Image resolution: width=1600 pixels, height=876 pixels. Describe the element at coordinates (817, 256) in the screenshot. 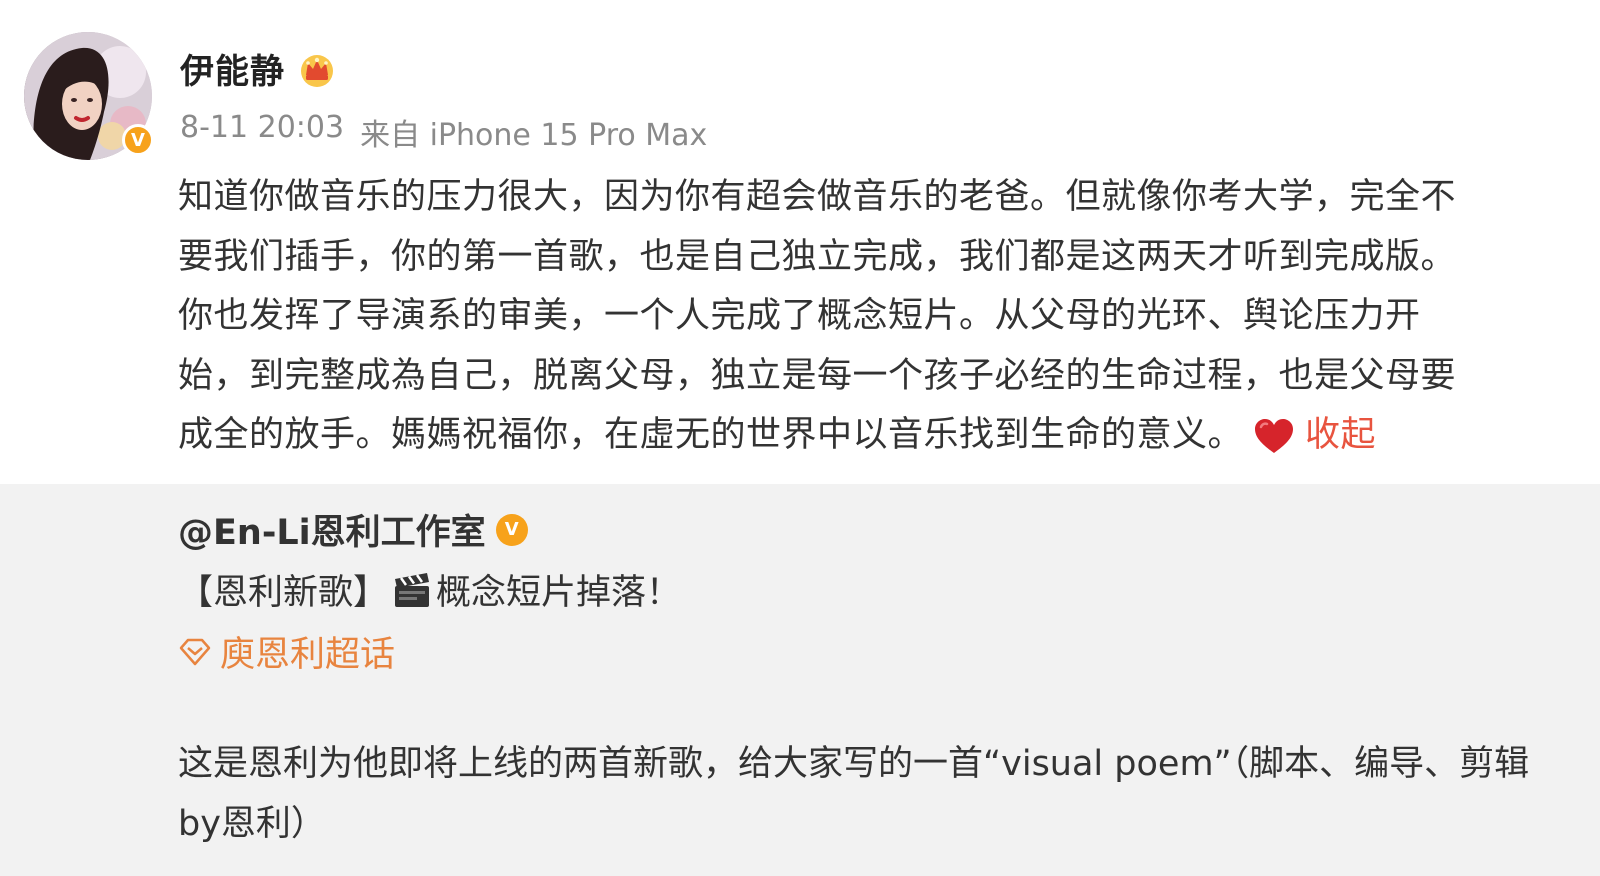

I see `post-text-line: 要我们插手，你的第一首歌，也是自己独立完成，我们都是这两天才听到完成版。` at that location.